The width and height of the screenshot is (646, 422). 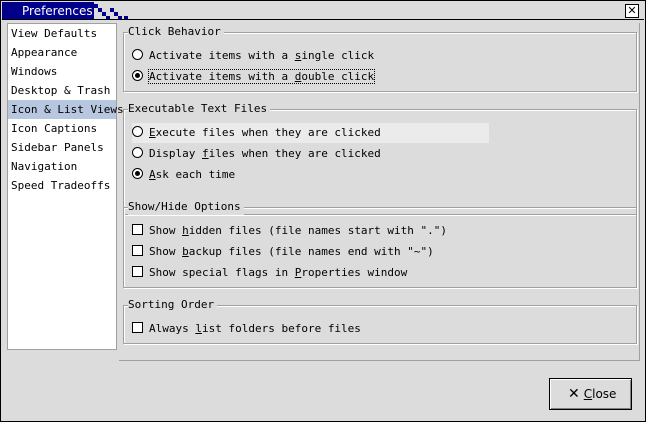 I want to click on sidebar-item-navigation: Navigation, so click(x=62, y=166).